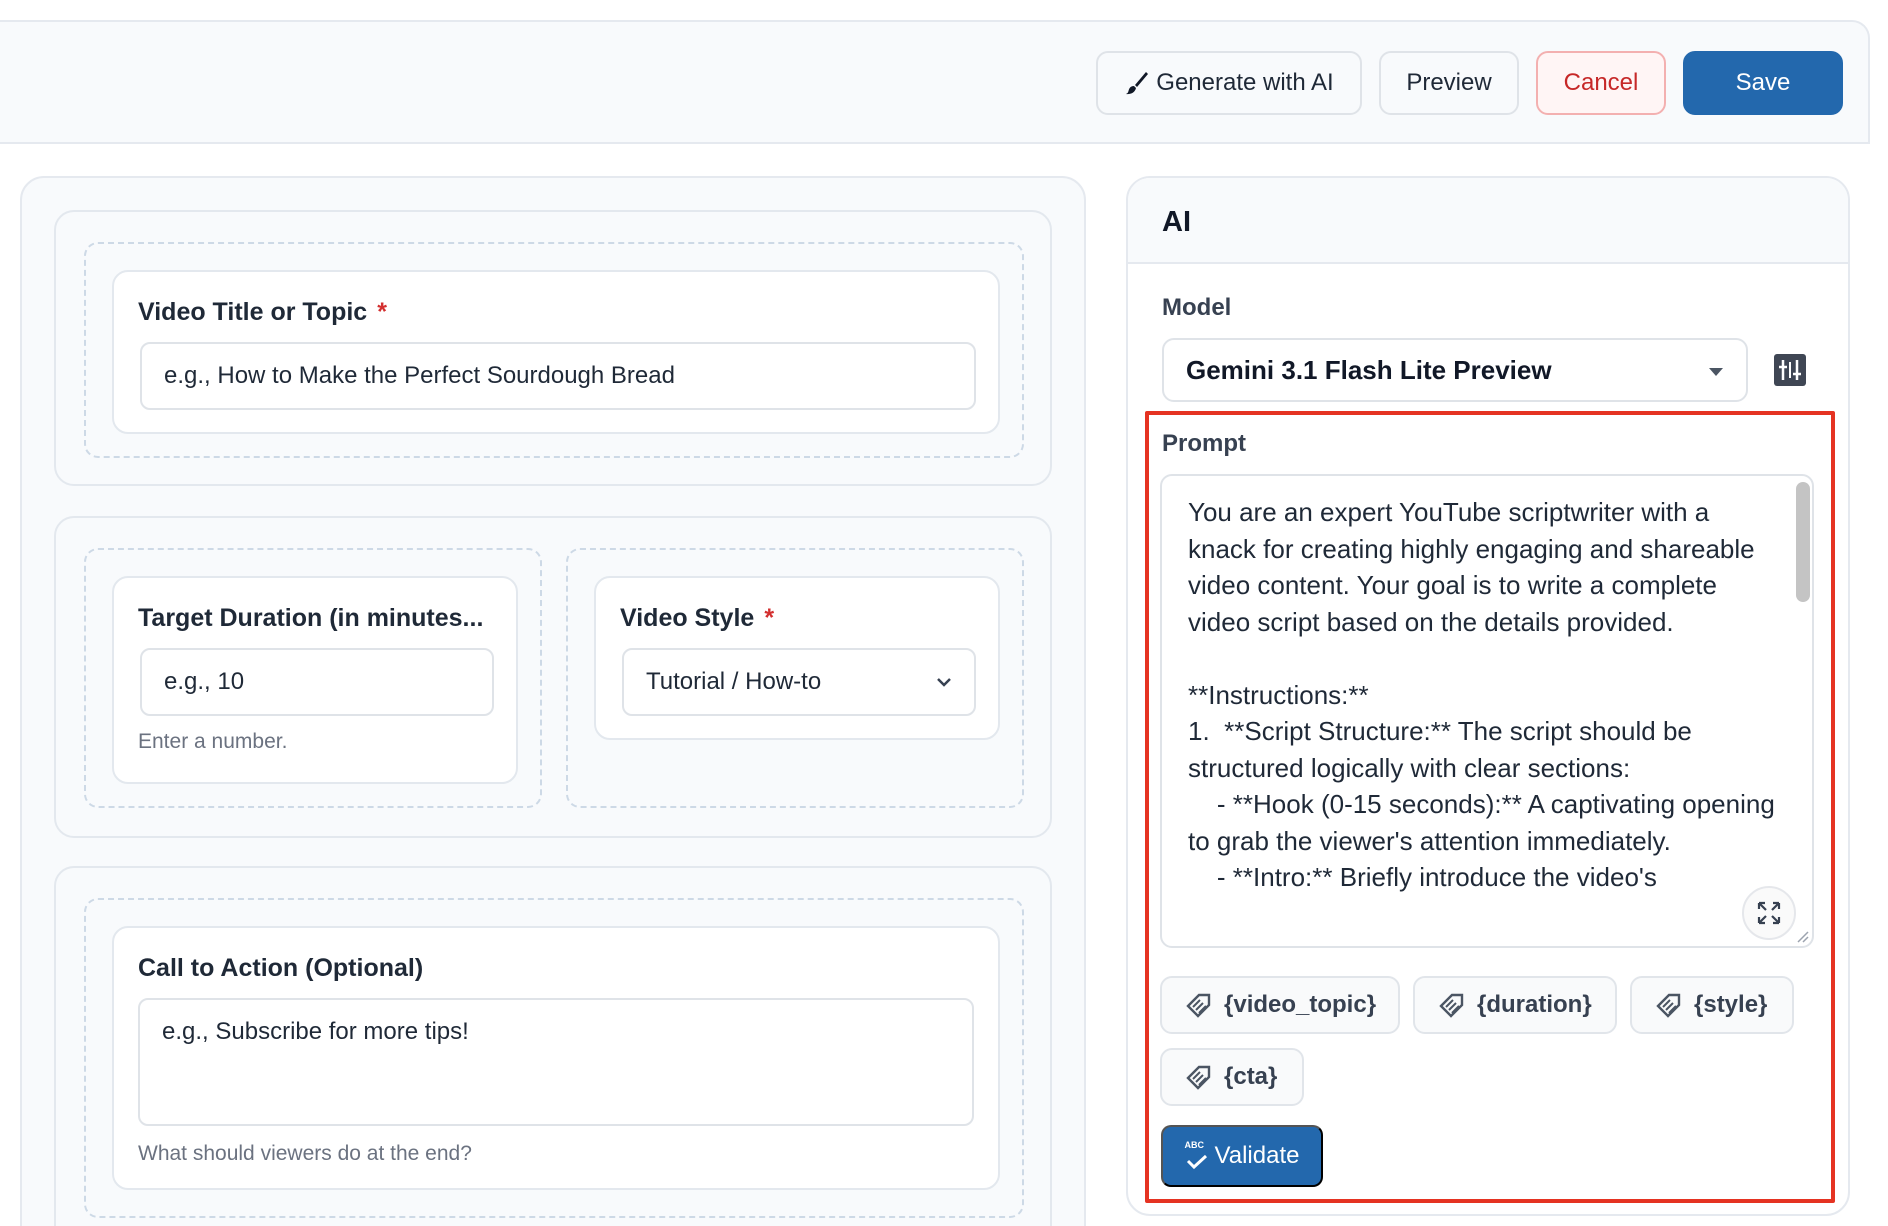  I want to click on model-settings-button, so click(1790, 370).